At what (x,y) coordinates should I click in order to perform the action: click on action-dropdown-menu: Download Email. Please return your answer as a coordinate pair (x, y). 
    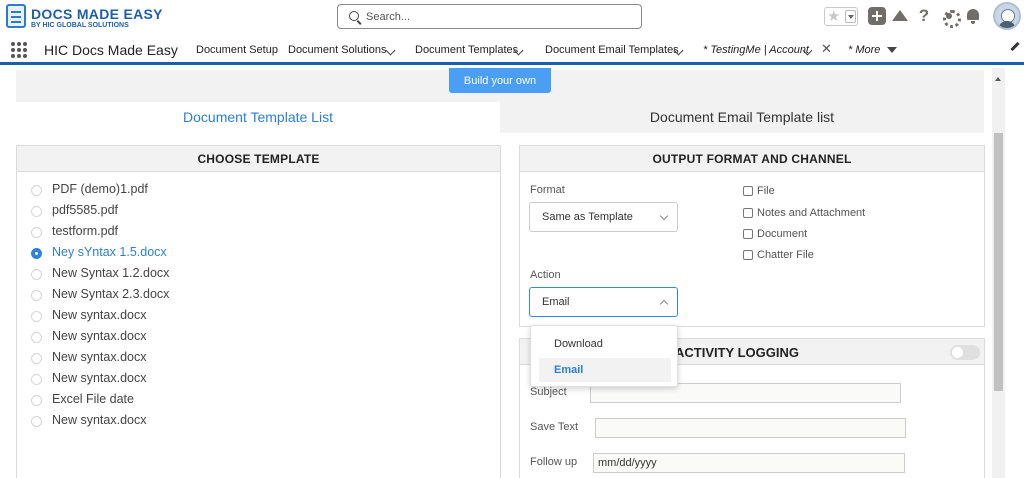
    Looking at the image, I should click on (604, 356).